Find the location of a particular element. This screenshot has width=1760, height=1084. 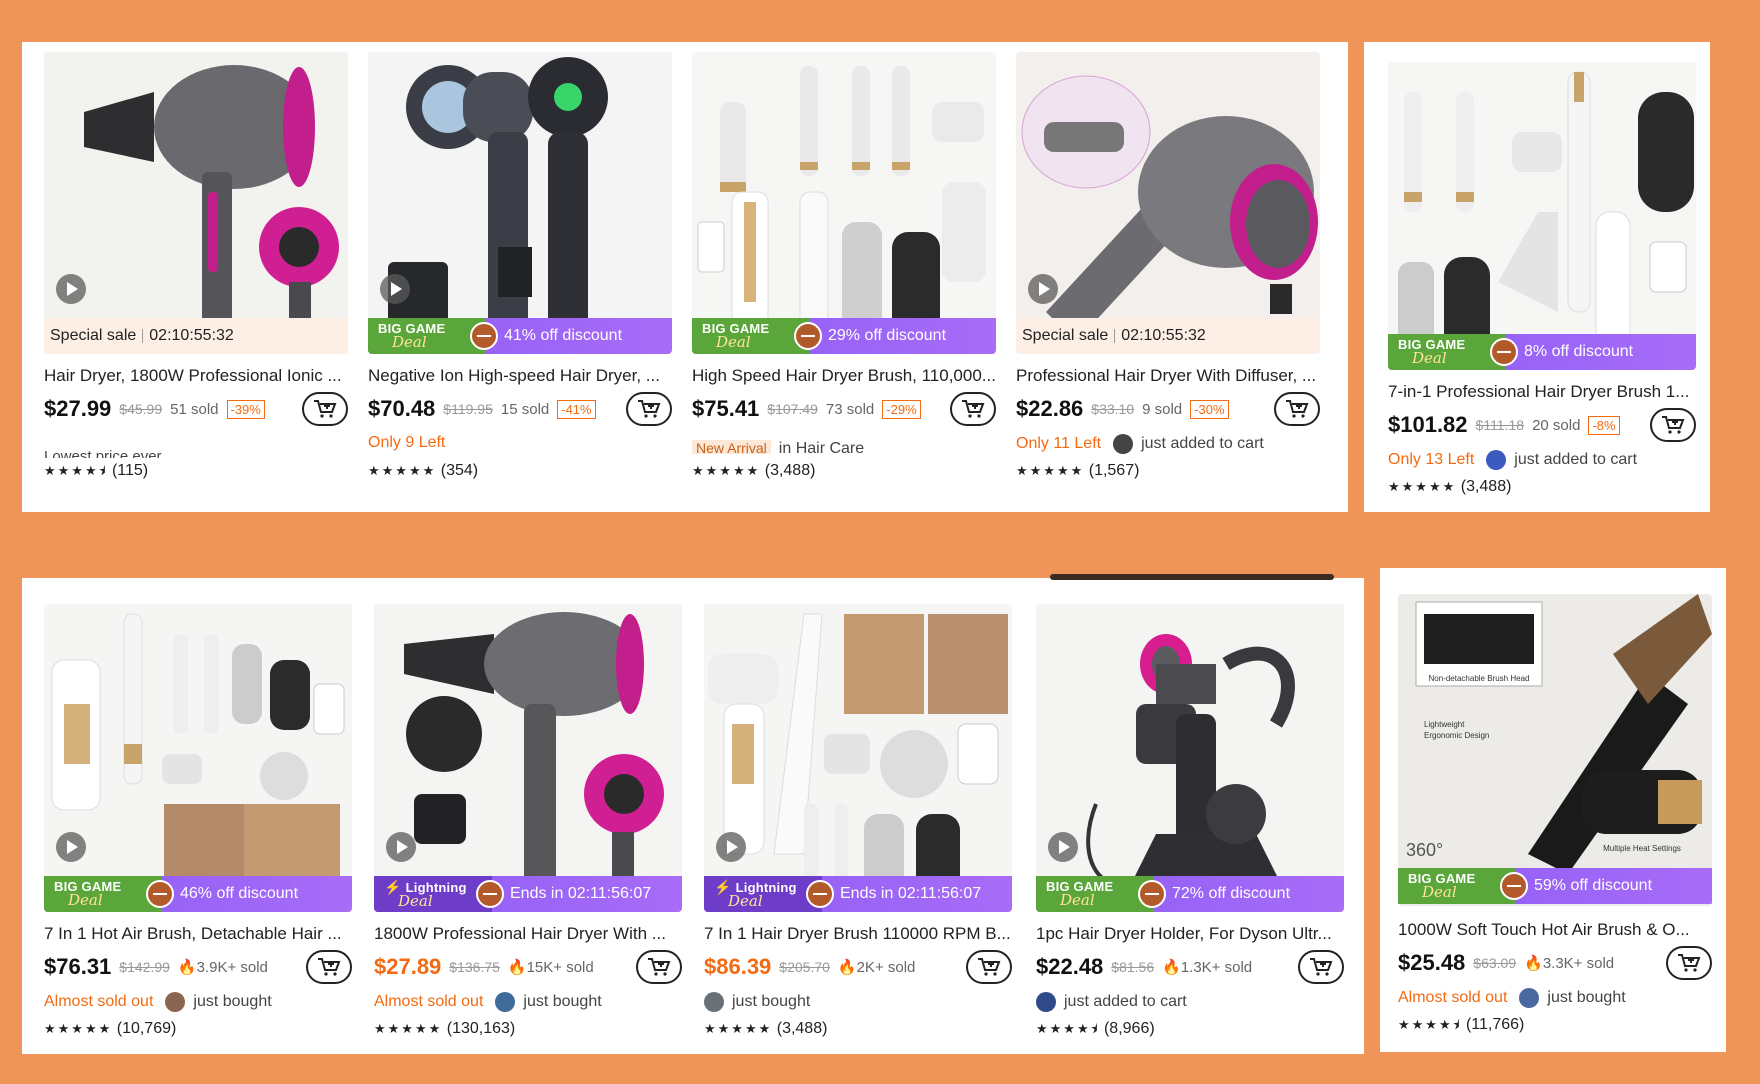

category-label: in Hair Care is located at coordinates (821, 447).